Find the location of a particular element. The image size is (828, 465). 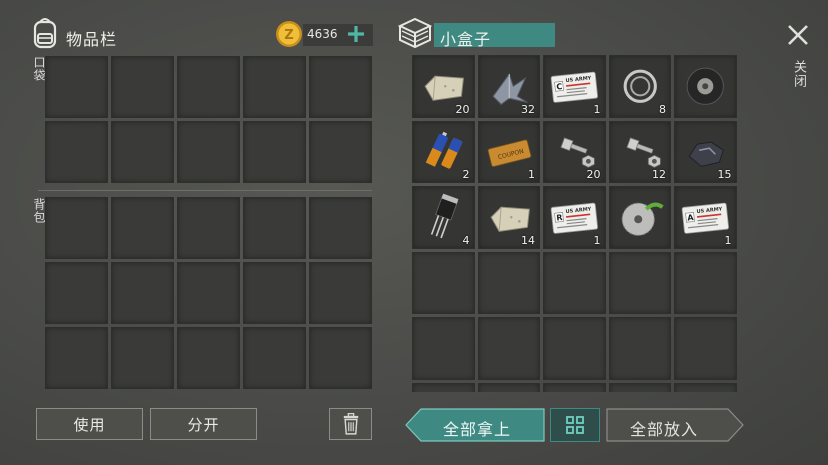

take-all-label: 全部拿上 is located at coordinates (477, 429).